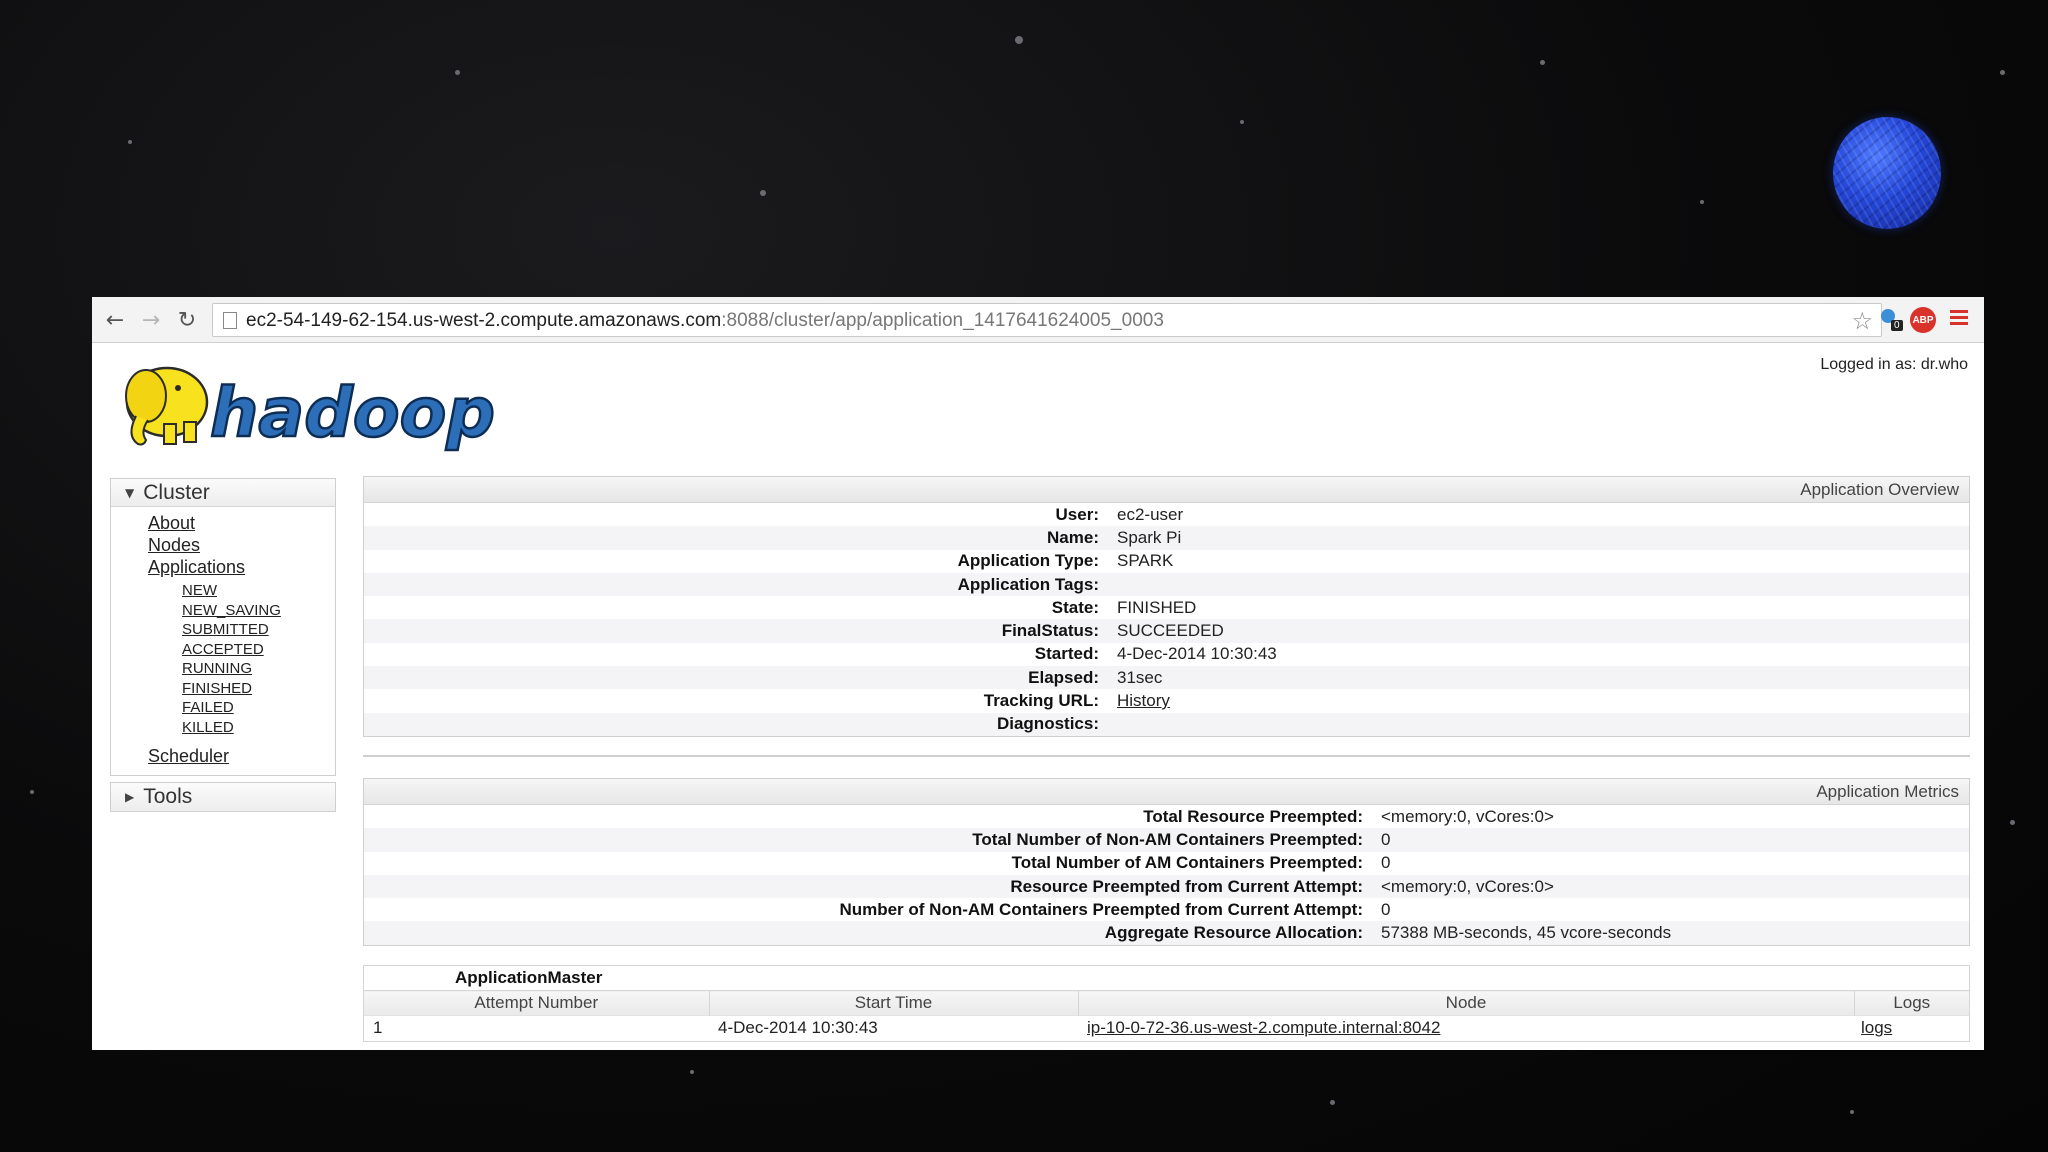  What do you see at coordinates (1887, 173) in the screenshot?
I see `blue-orb-decoration` at bounding box center [1887, 173].